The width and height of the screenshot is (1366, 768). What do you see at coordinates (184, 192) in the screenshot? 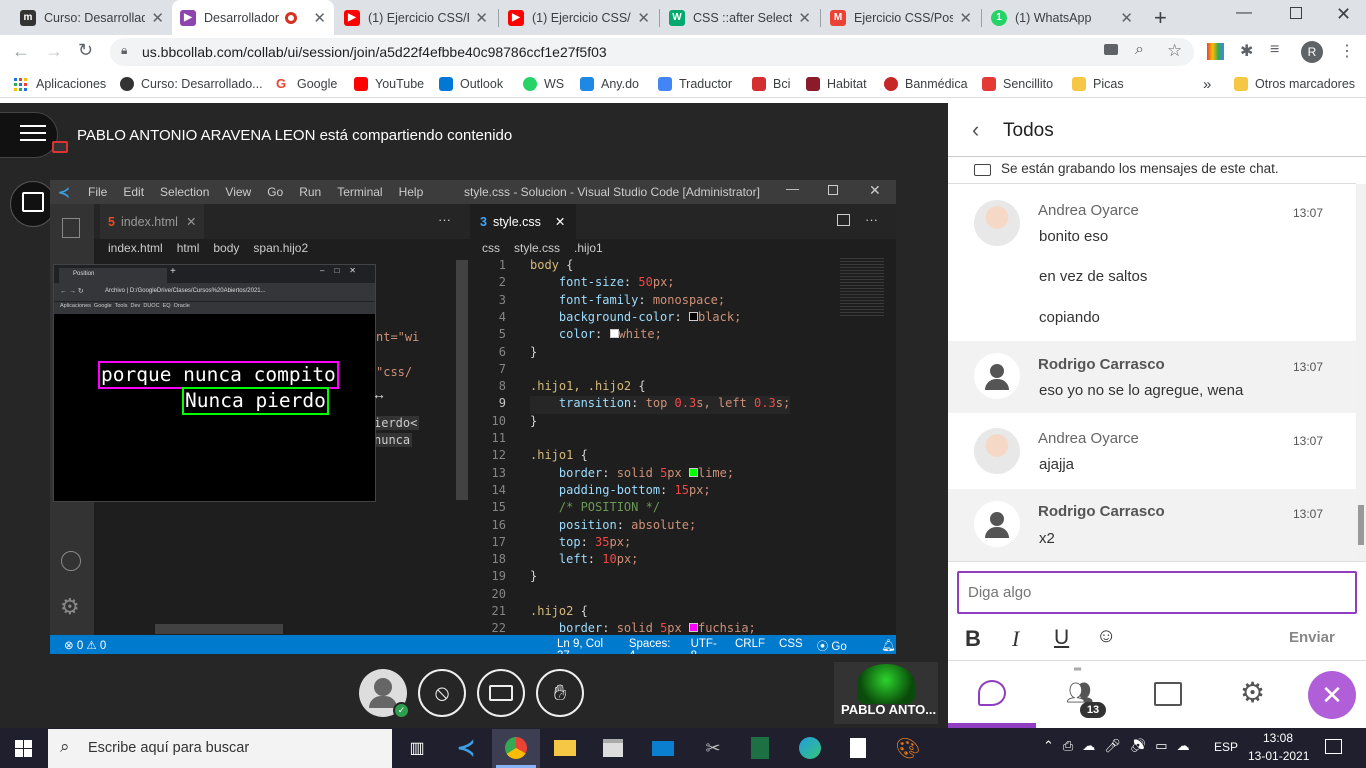
I see `menu-selection: Selection` at bounding box center [184, 192].